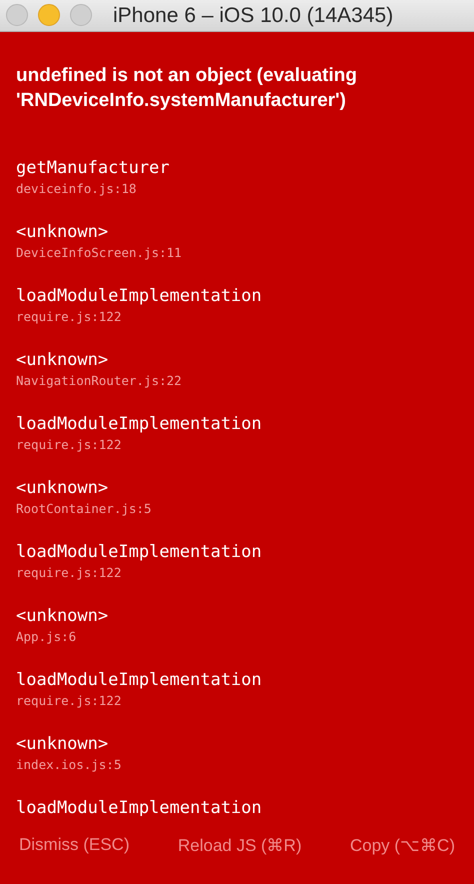  Describe the element at coordinates (402, 845) in the screenshot. I see `footer-button: Copy (⌥⌘C)` at that location.